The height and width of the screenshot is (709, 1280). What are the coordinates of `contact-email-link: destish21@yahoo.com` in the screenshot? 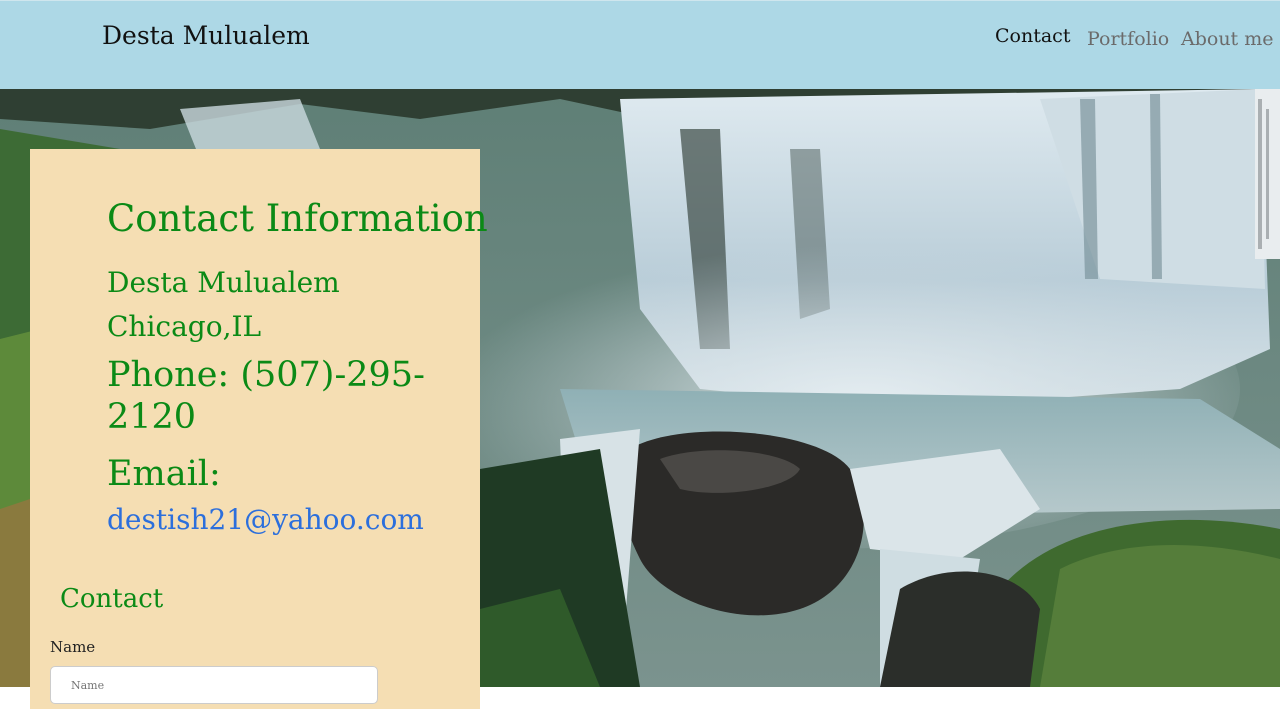 It's located at (265, 519).